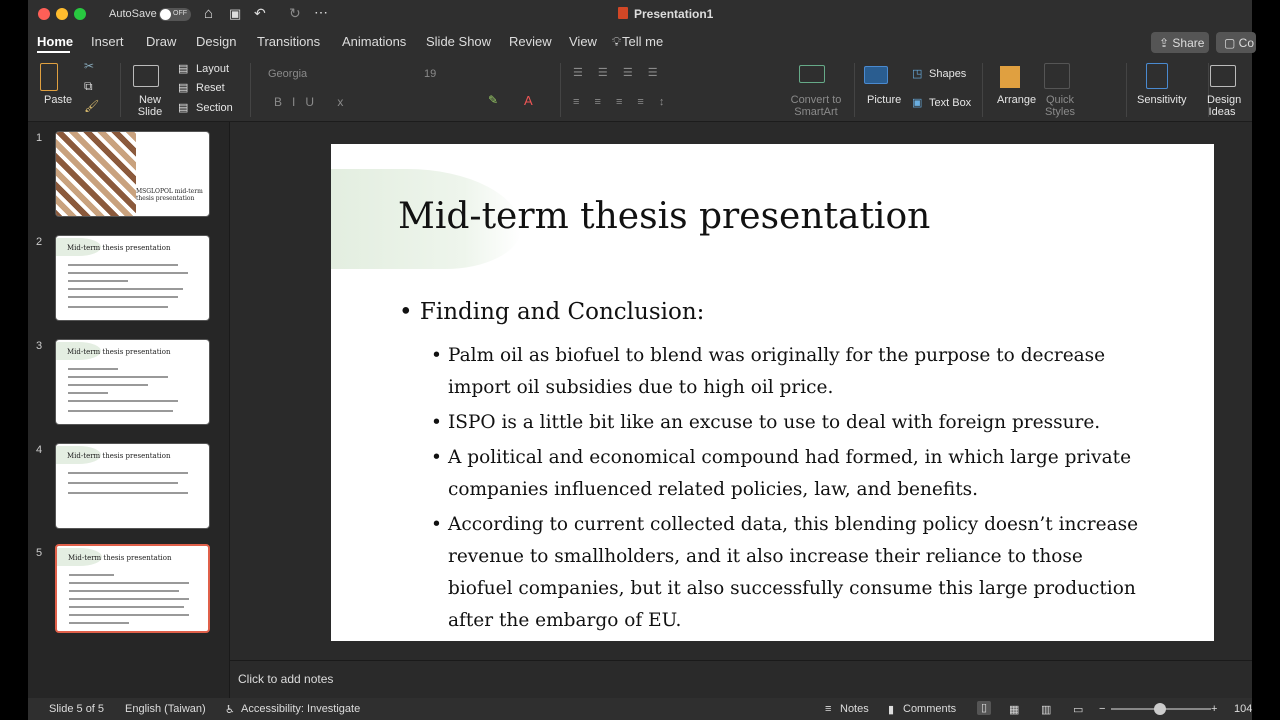 The image size is (1280, 720). I want to click on minimize-window-button, so click(62, 14).